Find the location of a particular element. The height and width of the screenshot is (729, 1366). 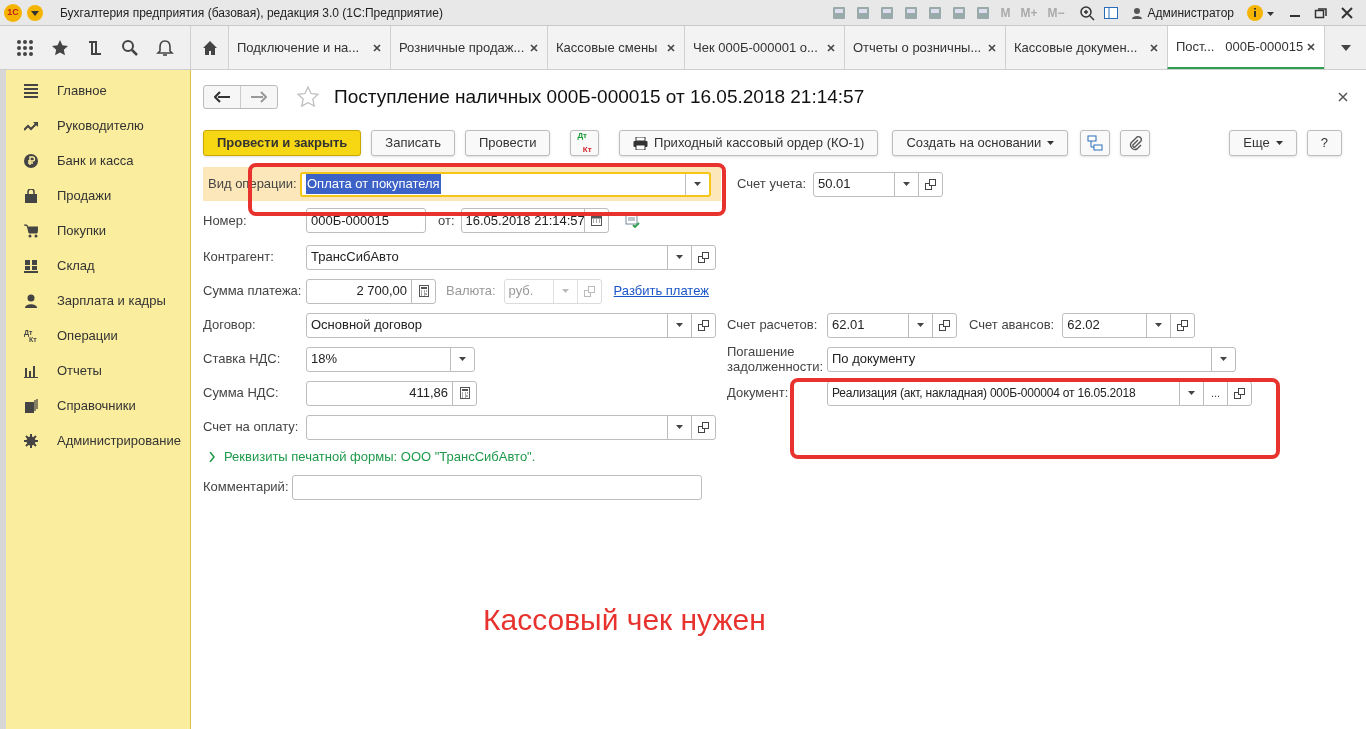

history-icon is located at coordinates (95, 47).